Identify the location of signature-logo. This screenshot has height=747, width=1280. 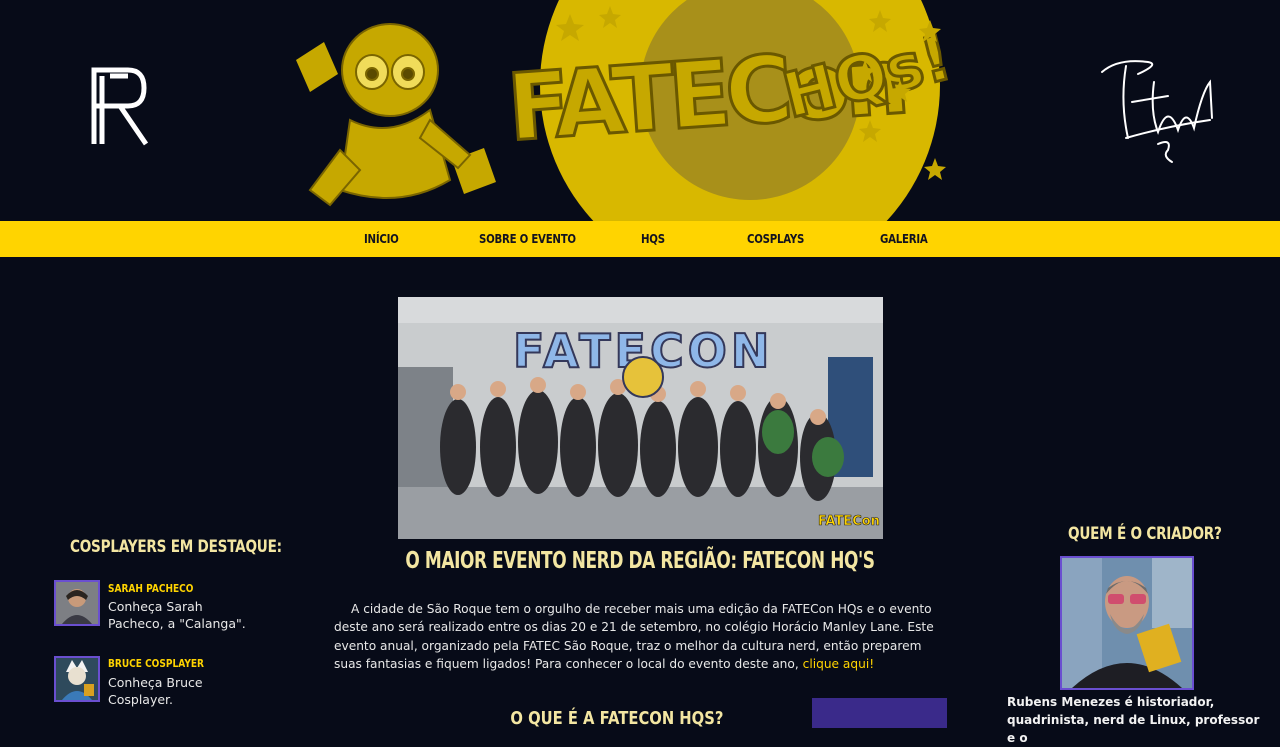
(1157, 111).